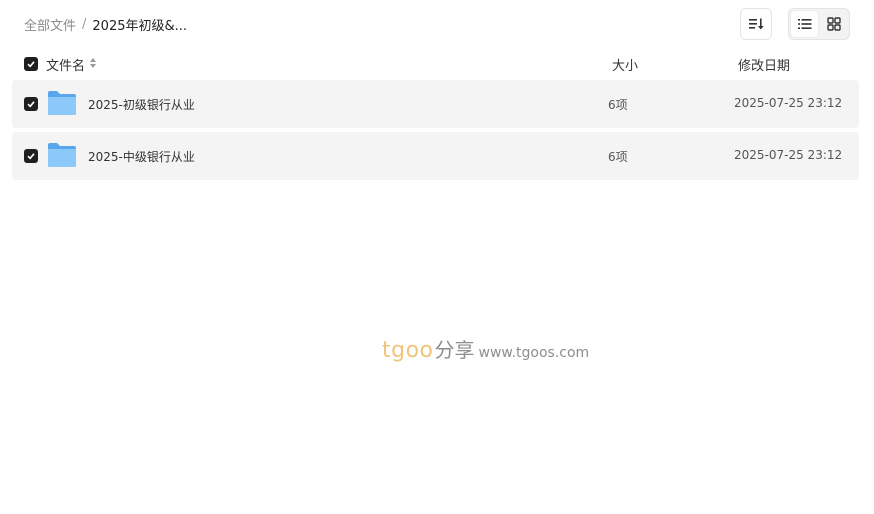 The image size is (874, 514). Describe the element at coordinates (50, 24) in the screenshot. I see `breadcrumb-root-link: 全部文件` at that location.